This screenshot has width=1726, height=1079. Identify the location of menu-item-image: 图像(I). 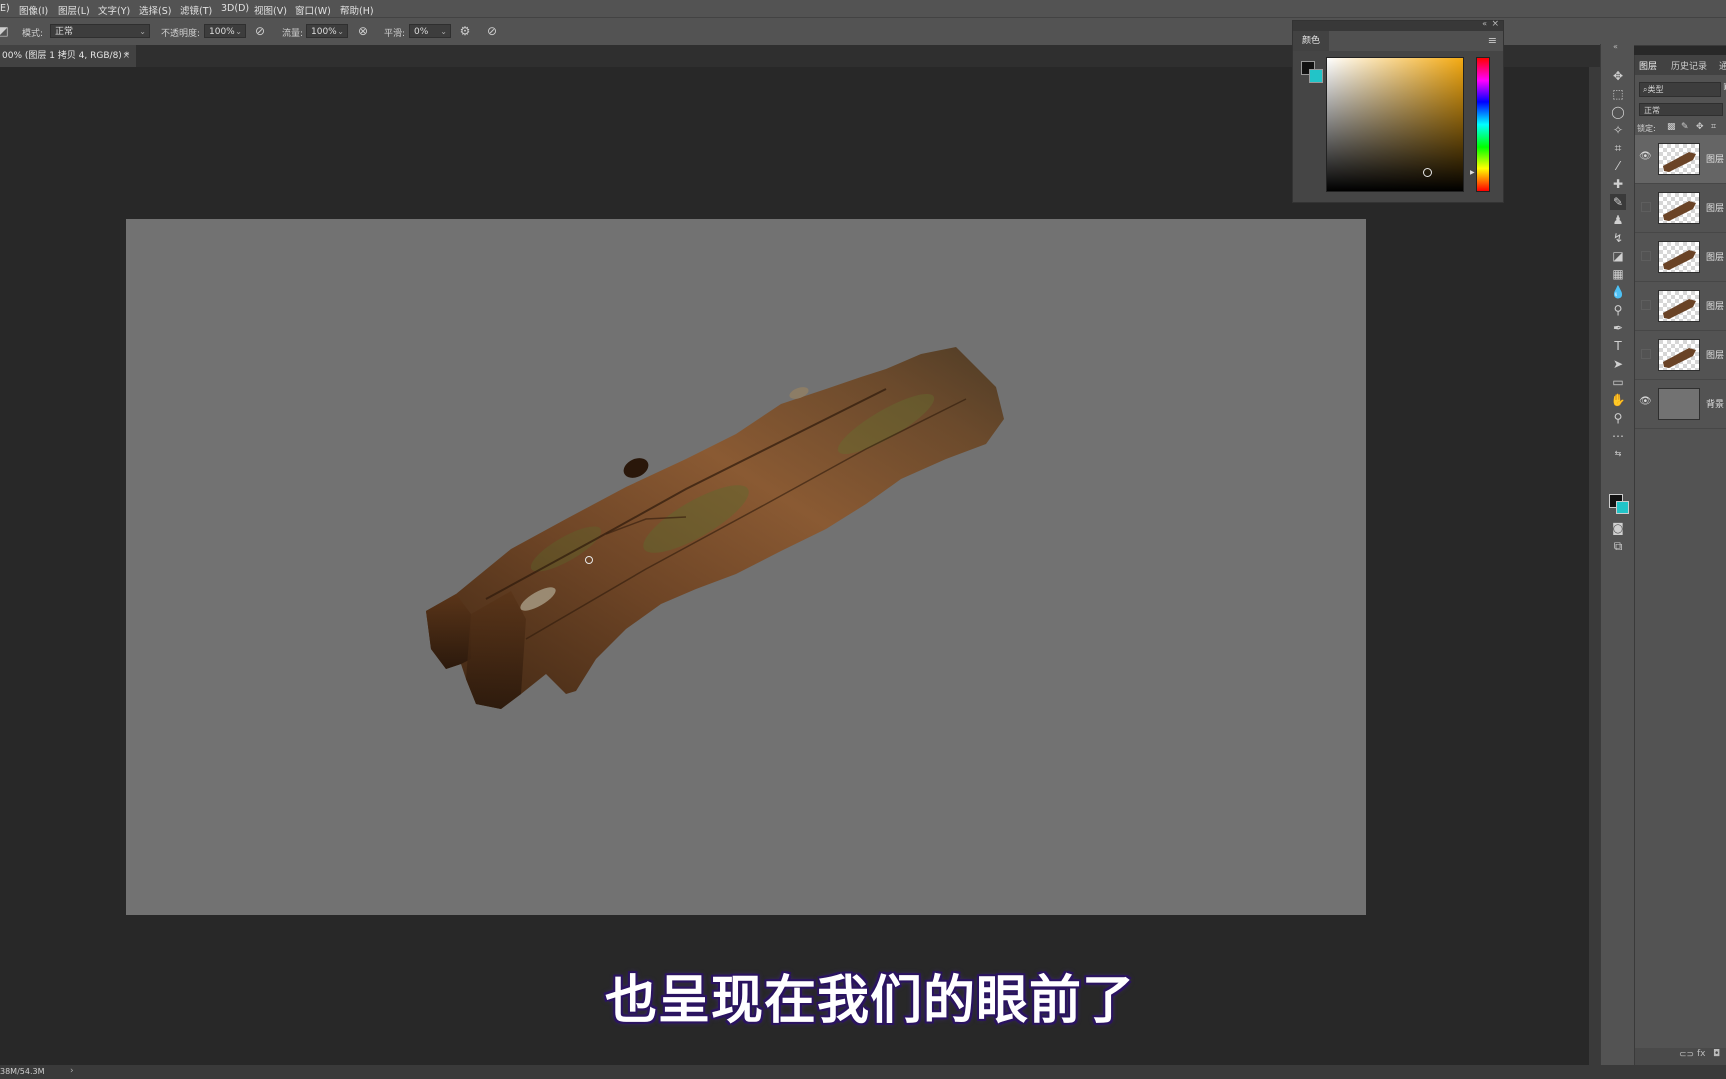
(33, 10).